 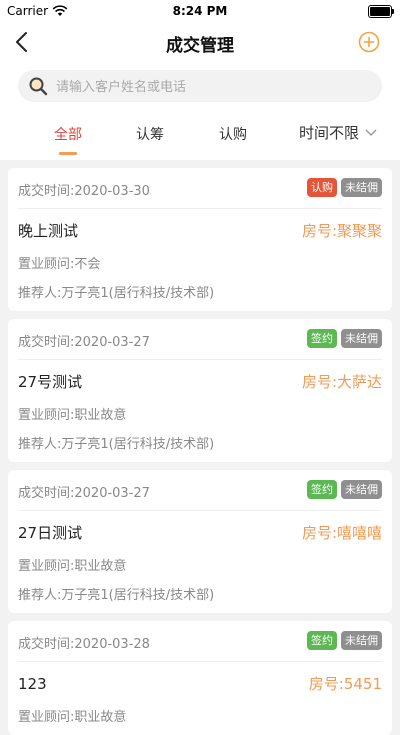 What do you see at coordinates (150, 134) in the screenshot?
I see `tab-subscribe: 认筹` at bounding box center [150, 134].